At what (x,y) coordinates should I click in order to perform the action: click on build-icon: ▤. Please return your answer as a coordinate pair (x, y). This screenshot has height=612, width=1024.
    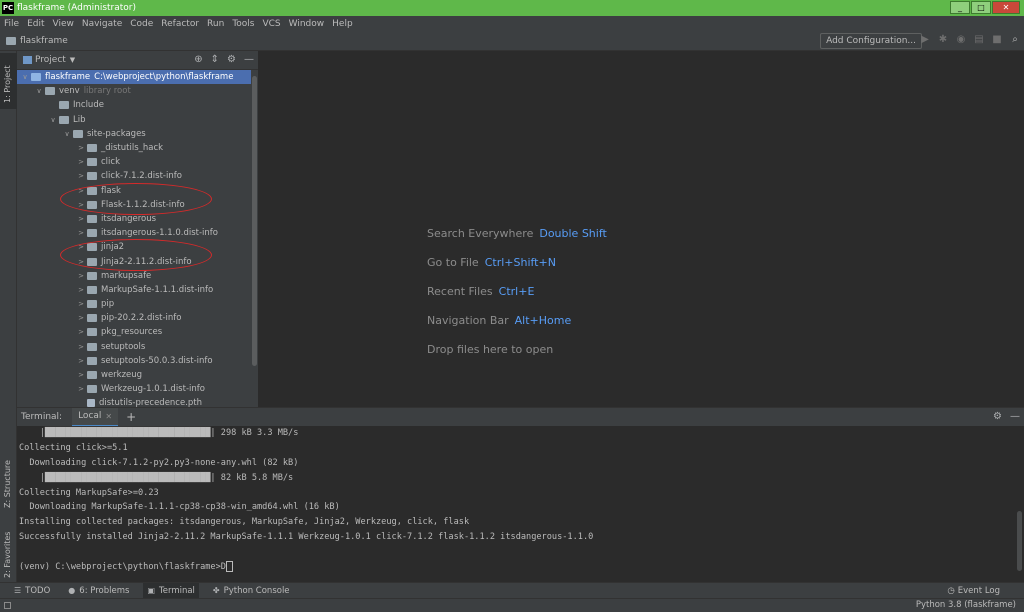
    Looking at the image, I should click on (979, 39).